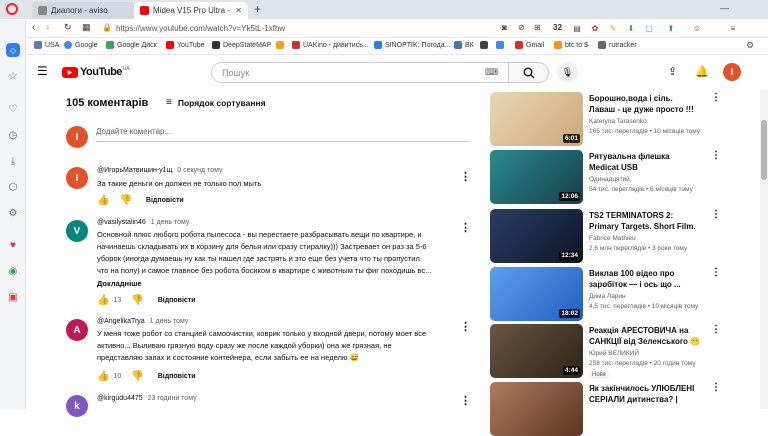  What do you see at coordinates (13, 109) in the screenshot?
I see `favorites-icon: ♡` at bounding box center [13, 109].